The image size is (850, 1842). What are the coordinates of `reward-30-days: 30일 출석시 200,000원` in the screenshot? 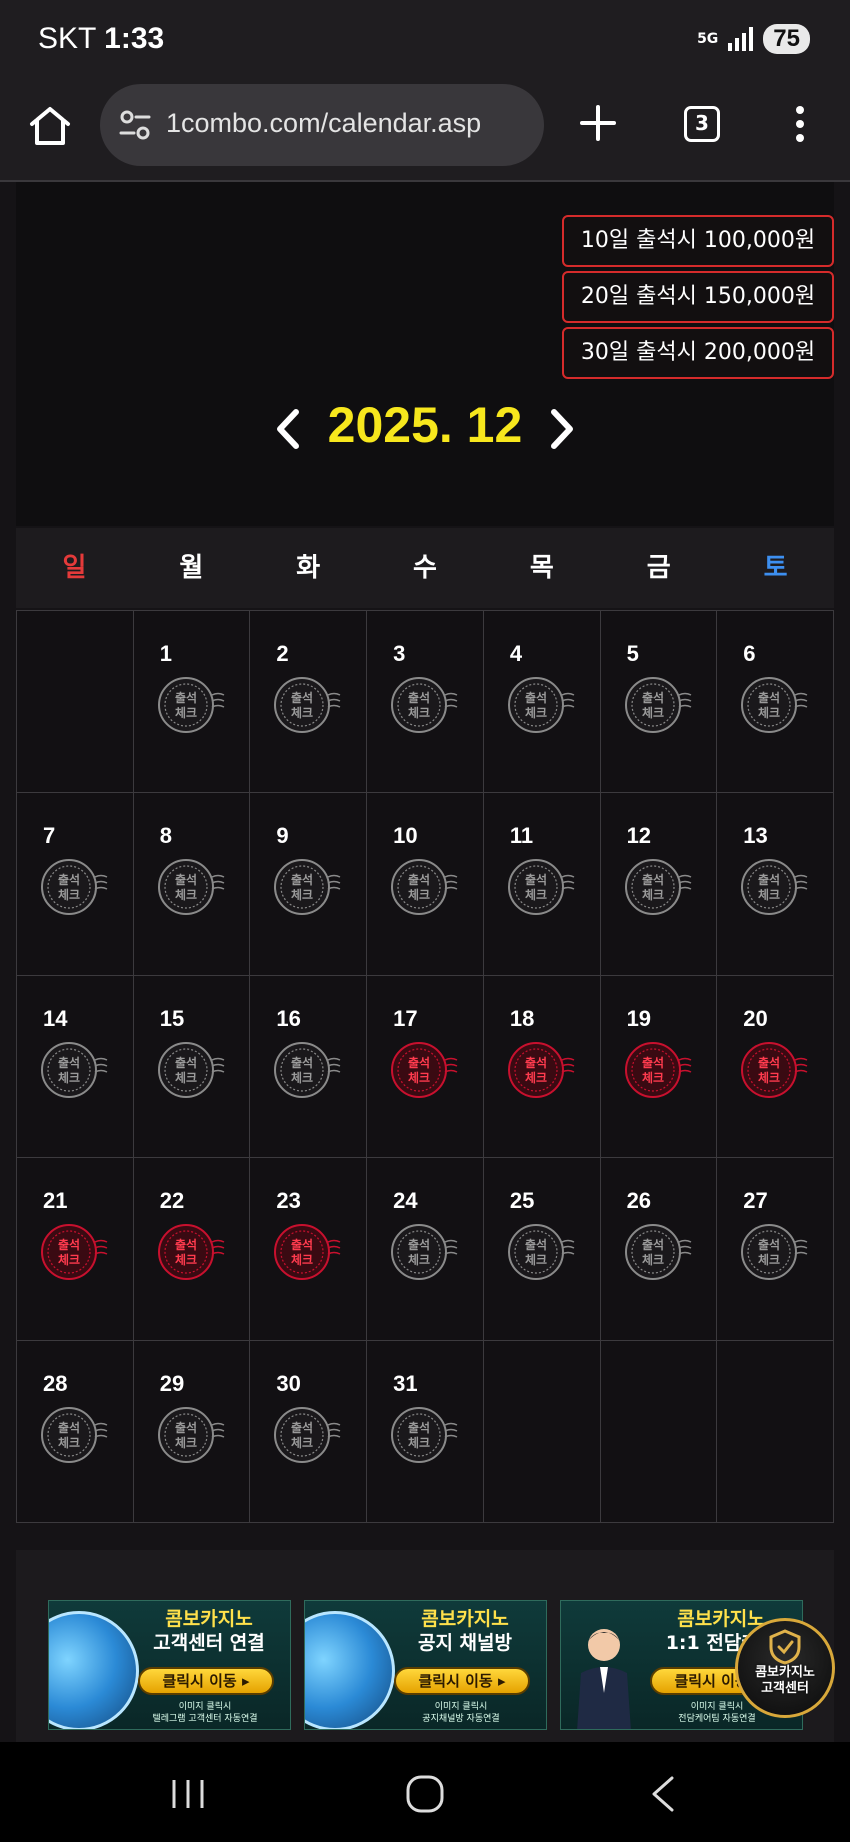 It's located at (698, 353).